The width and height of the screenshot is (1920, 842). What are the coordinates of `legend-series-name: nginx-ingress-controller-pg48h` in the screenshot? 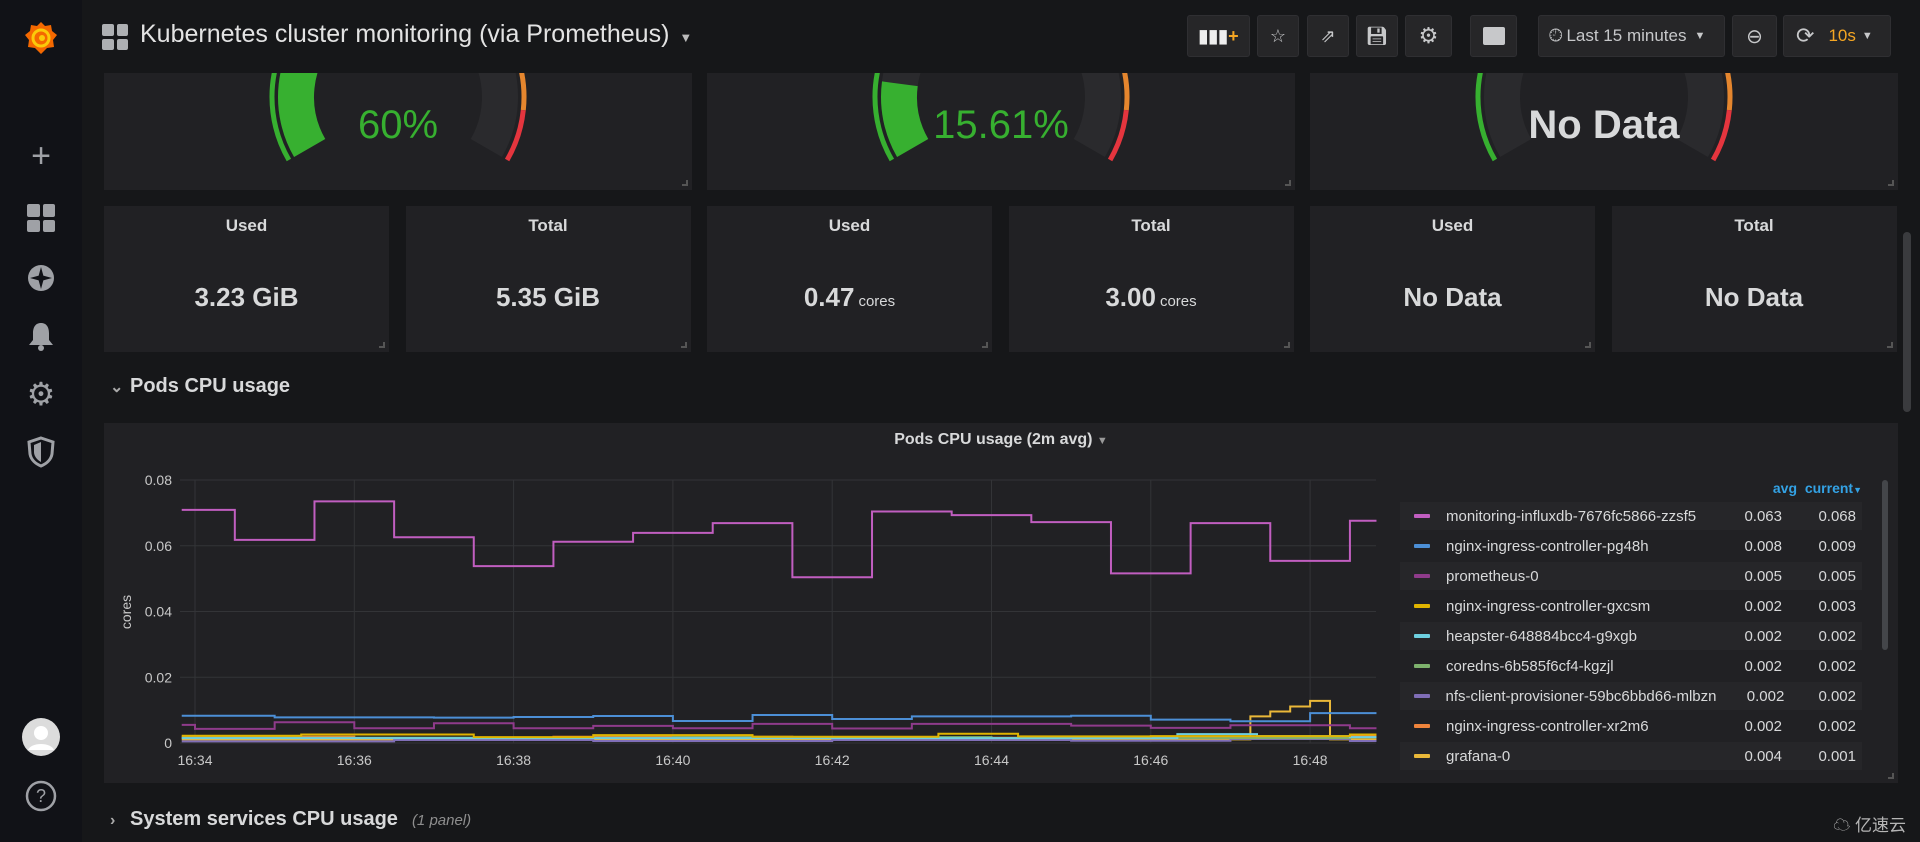 It's located at (1547, 546).